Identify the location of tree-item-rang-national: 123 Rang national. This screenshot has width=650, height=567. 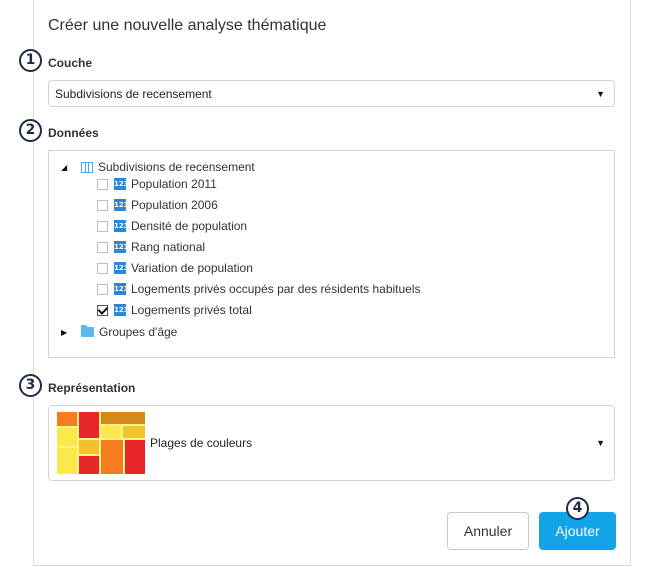
(151, 247).